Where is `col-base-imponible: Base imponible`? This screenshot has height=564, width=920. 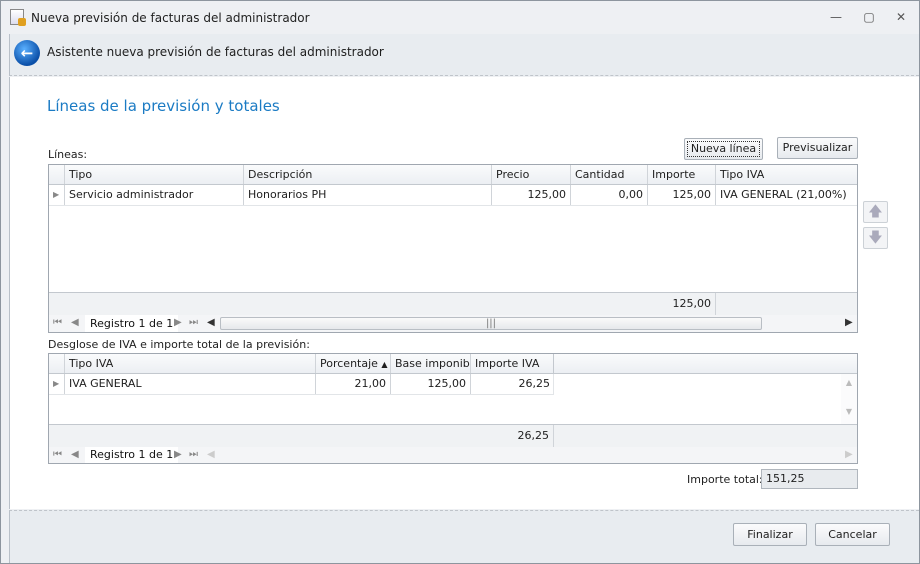
col-base-imponible: Base imponible is located at coordinates (431, 363).